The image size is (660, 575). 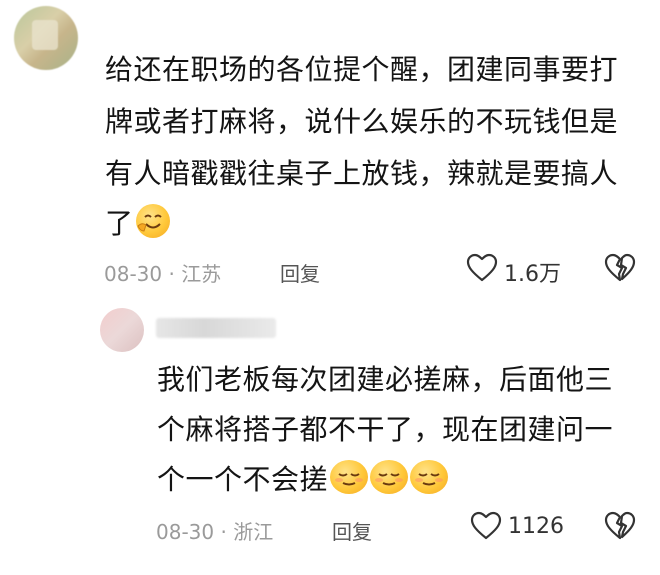 I want to click on comment-text-line: 个一个不会搓, so click(x=303, y=480).